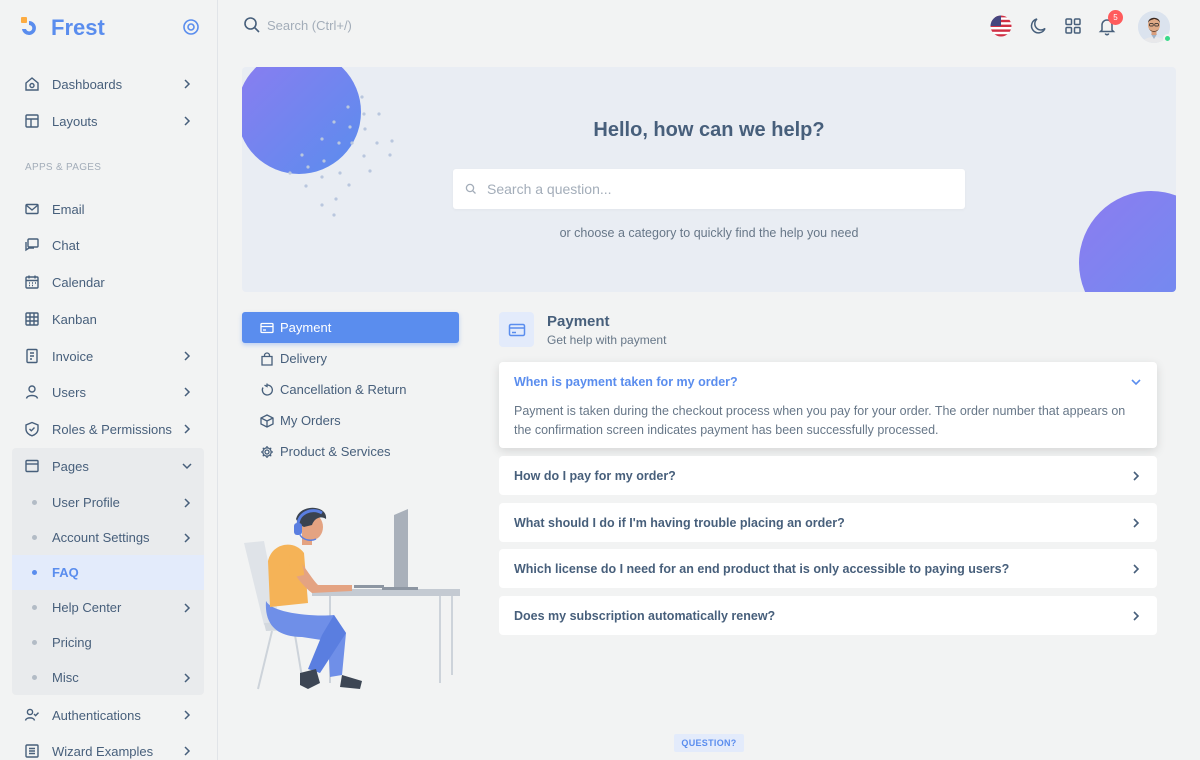 This screenshot has width=1200, height=760. Describe the element at coordinates (32, 209) in the screenshot. I see `mail-icon` at that location.